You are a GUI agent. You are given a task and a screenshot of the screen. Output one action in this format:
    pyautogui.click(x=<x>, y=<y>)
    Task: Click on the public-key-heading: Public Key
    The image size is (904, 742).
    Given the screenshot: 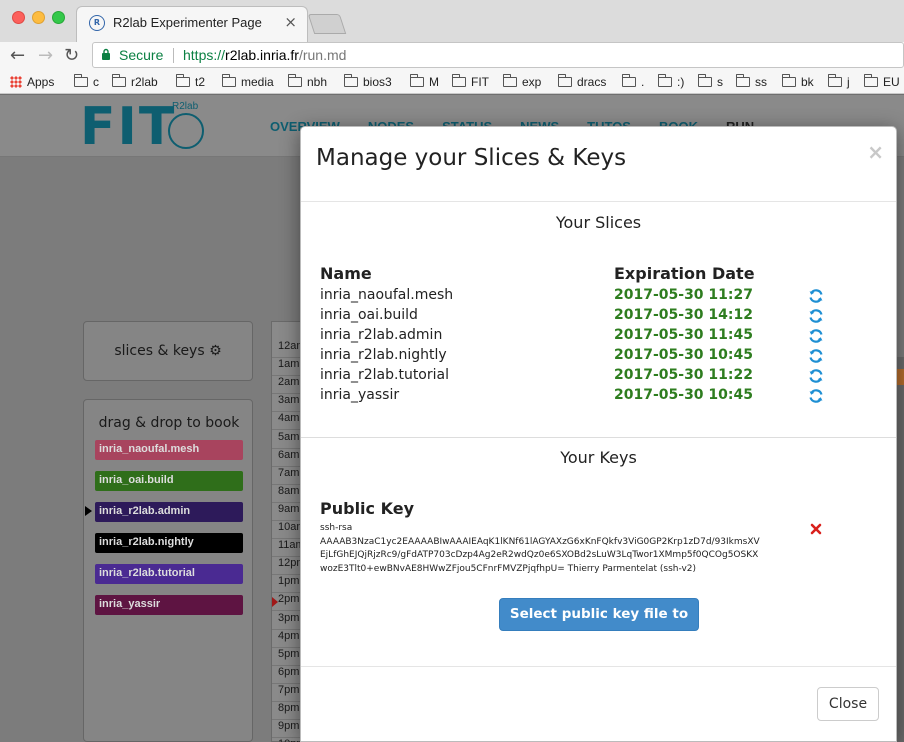 What is the action you would take?
    pyautogui.click(x=367, y=508)
    